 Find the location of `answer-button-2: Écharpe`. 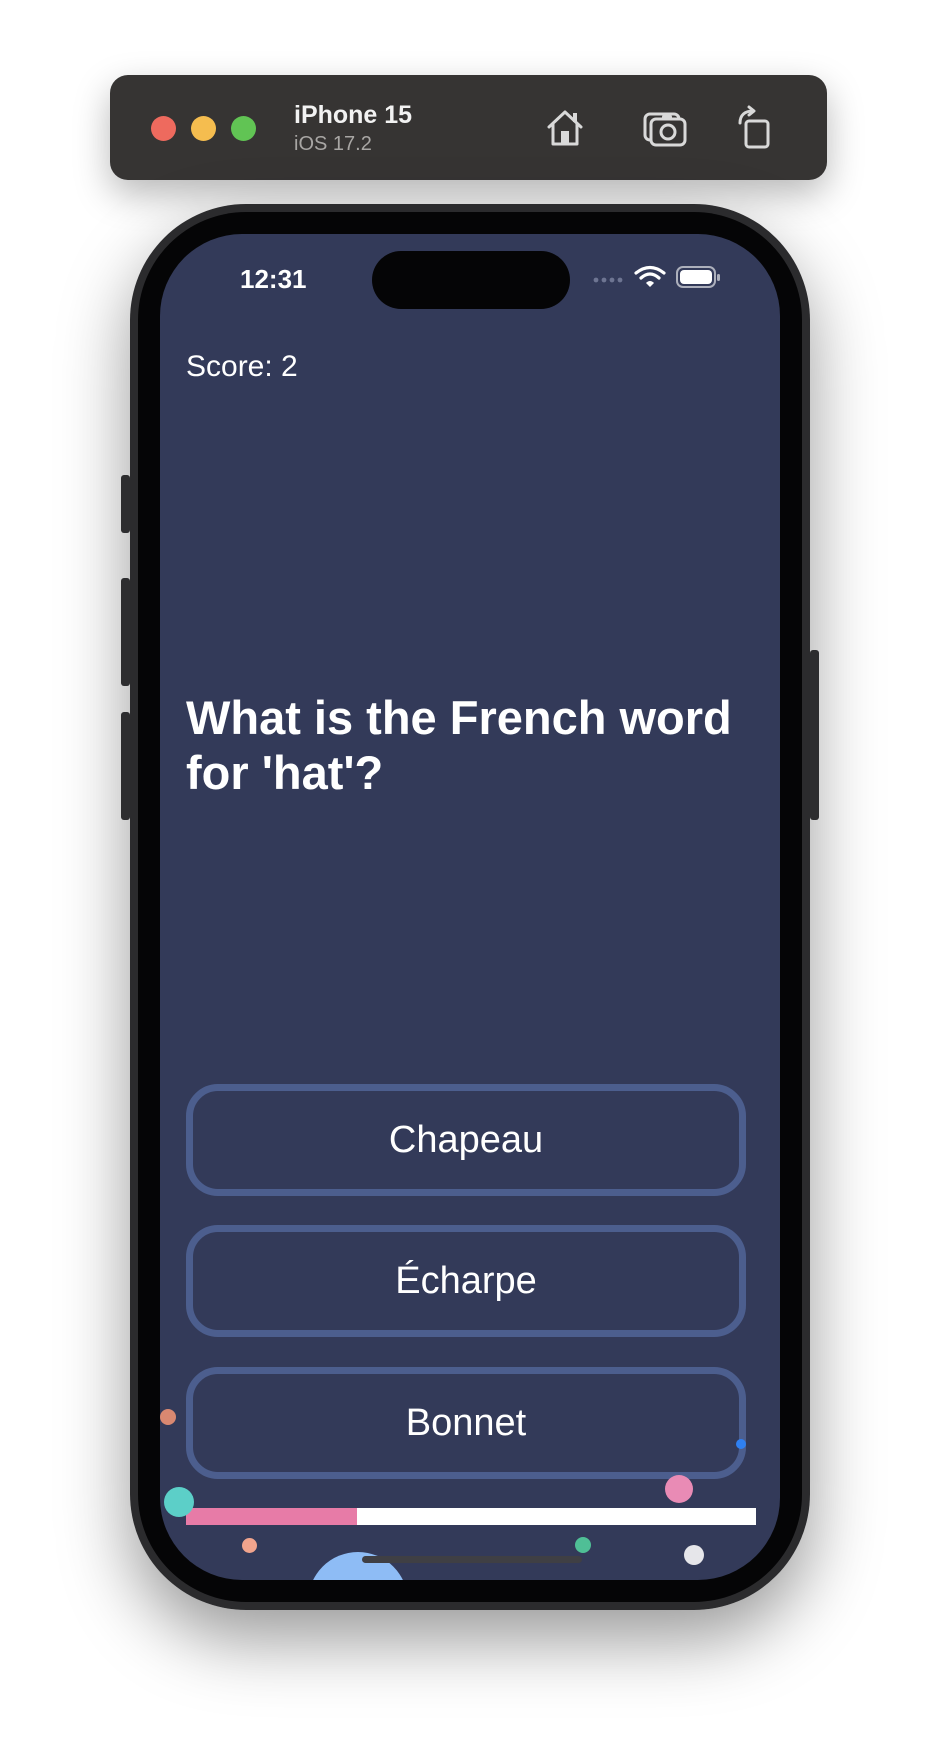

answer-button-2: Écharpe is located at coordinates (466, 1281).